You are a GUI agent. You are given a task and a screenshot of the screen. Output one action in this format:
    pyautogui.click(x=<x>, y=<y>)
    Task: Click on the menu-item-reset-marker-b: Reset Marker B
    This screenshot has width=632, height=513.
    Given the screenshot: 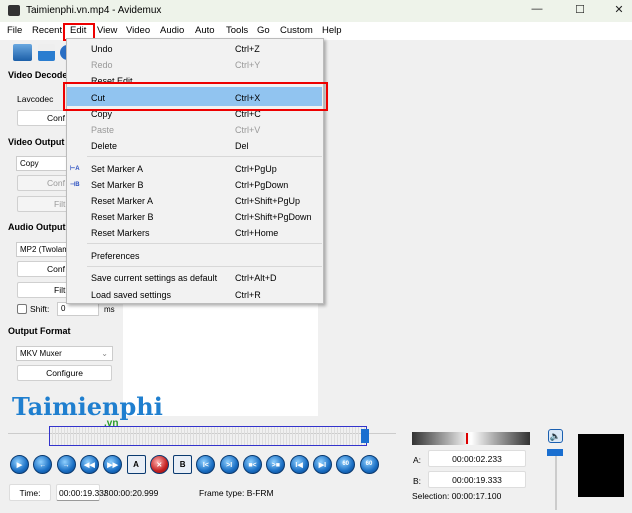 What is the action you would take?
    pyautogui.click(x=122, y=217)
    